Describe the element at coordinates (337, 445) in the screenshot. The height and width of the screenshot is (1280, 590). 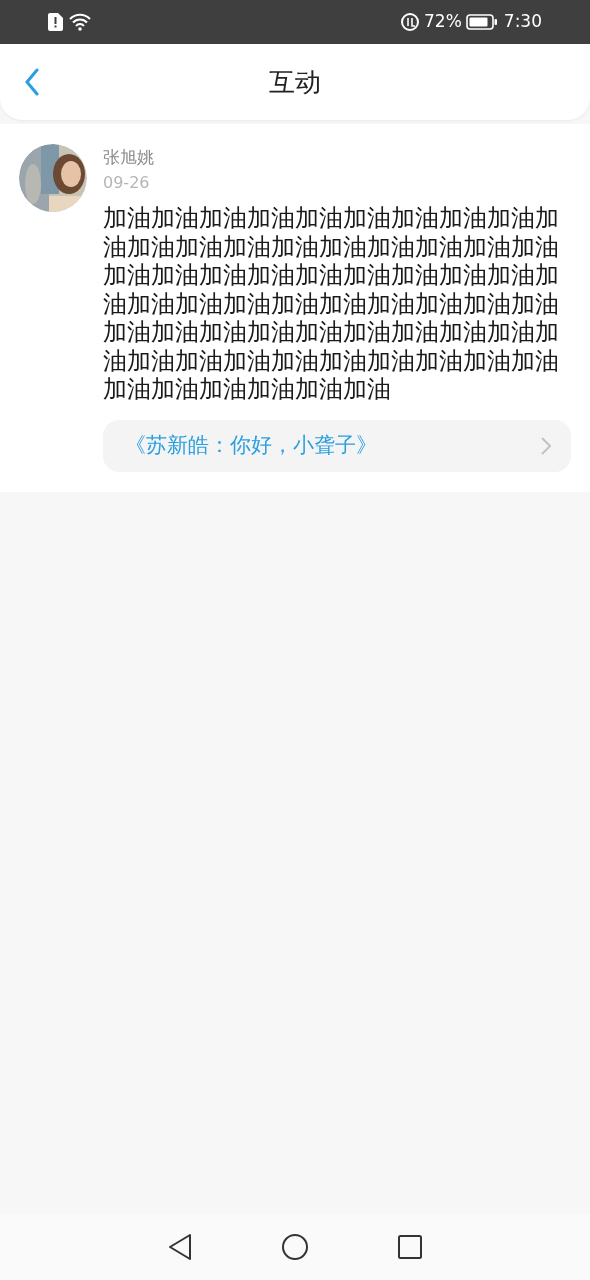
I see `article-link: 《苏新皓：你好，小聋子》` at that location.